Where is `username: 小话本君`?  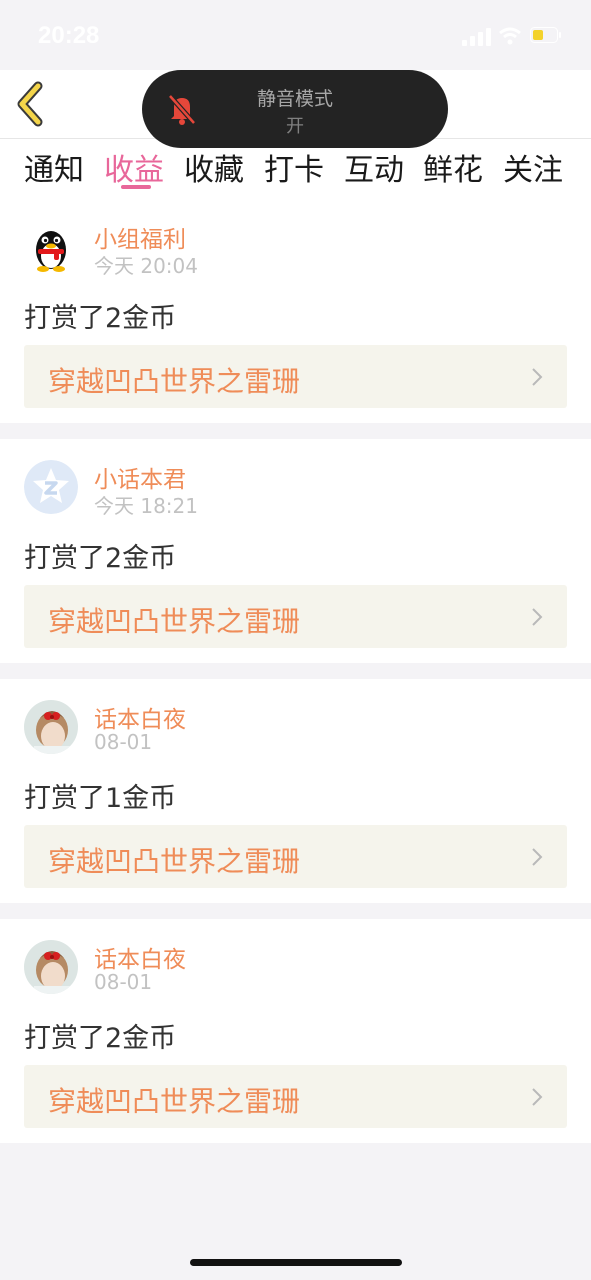
username: 小话本君 is located at coordinates (140, 477).